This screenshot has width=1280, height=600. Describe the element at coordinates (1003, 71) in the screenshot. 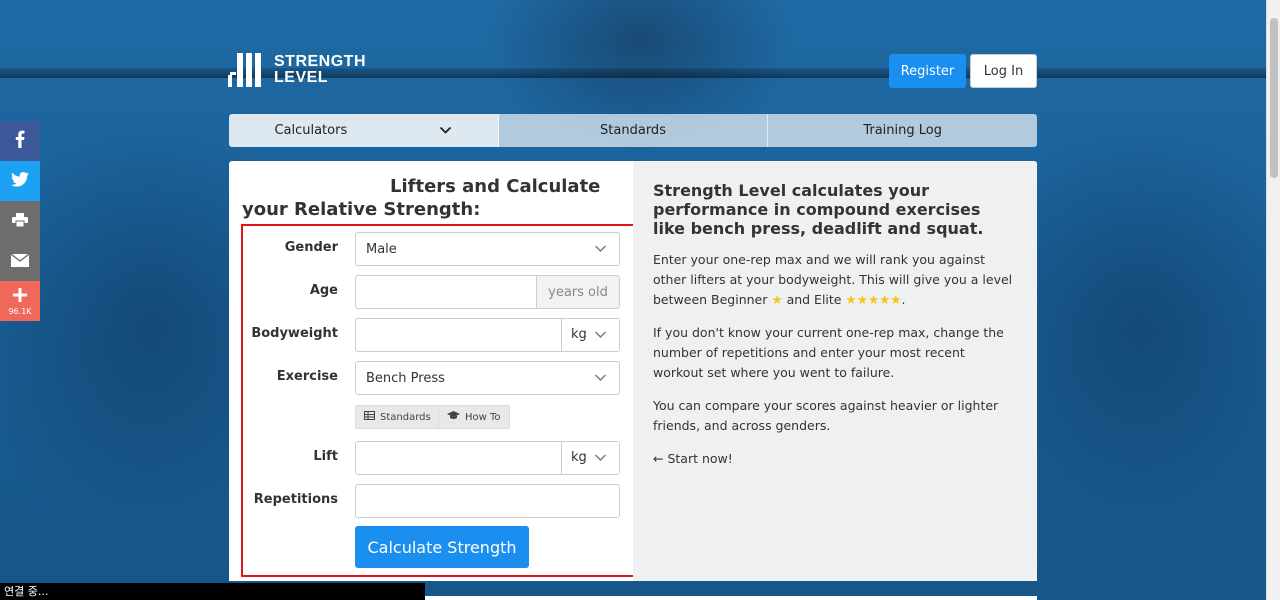

I see `login-button: Log In` at that location.